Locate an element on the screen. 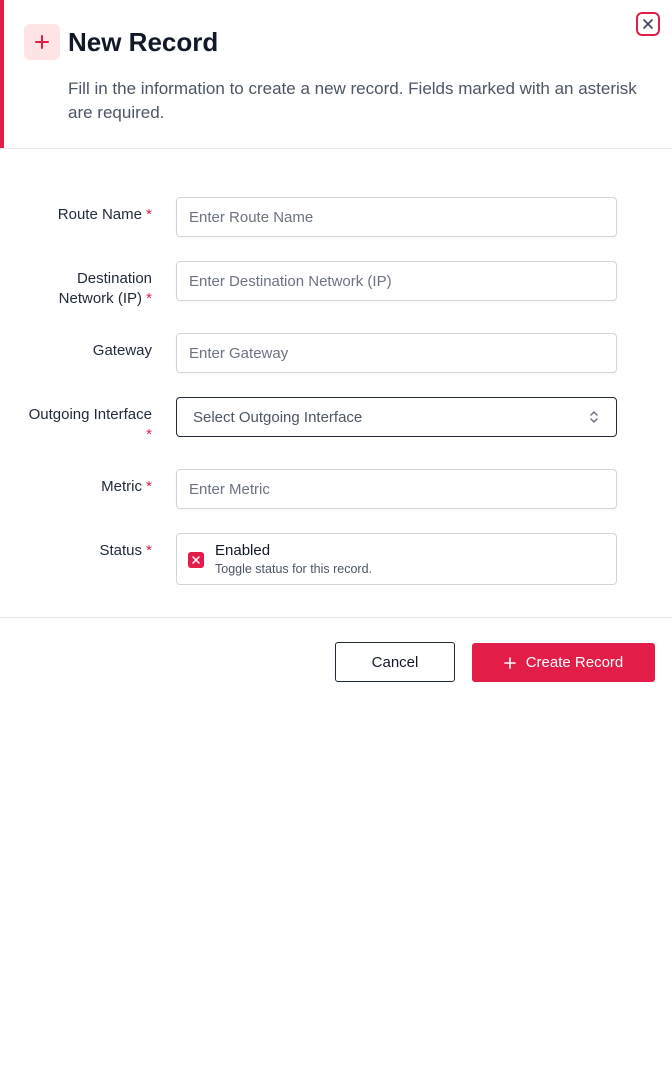  gateway-label: Gateway is located at coordinates (122, 350).